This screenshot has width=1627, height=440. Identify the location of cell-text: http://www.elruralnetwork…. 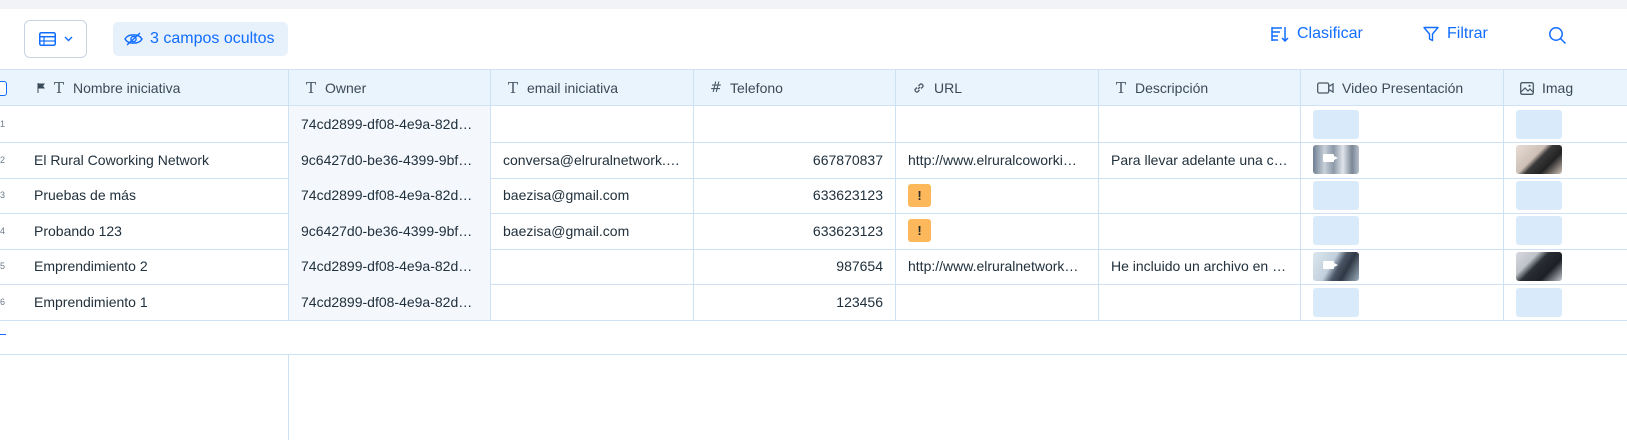
(993, 266).